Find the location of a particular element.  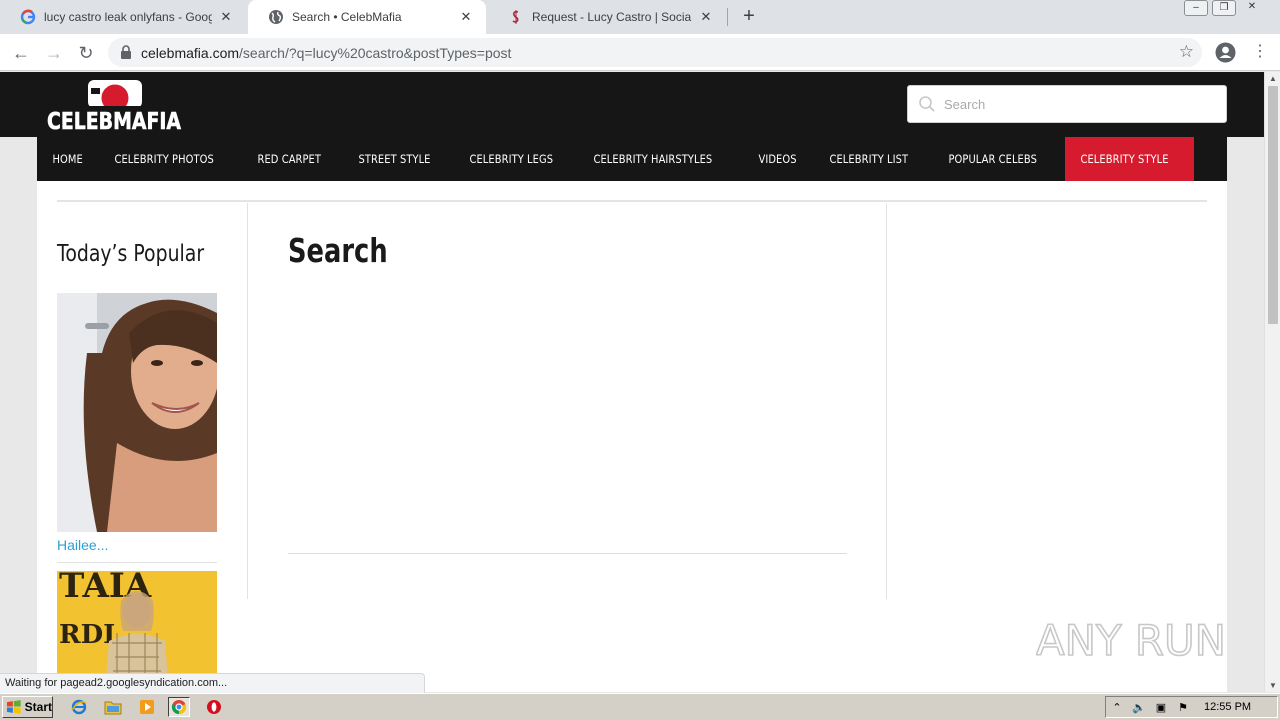

url-path: /search/?q=lucy%20castro&postTypes=post is located at coordinates (375, 53).